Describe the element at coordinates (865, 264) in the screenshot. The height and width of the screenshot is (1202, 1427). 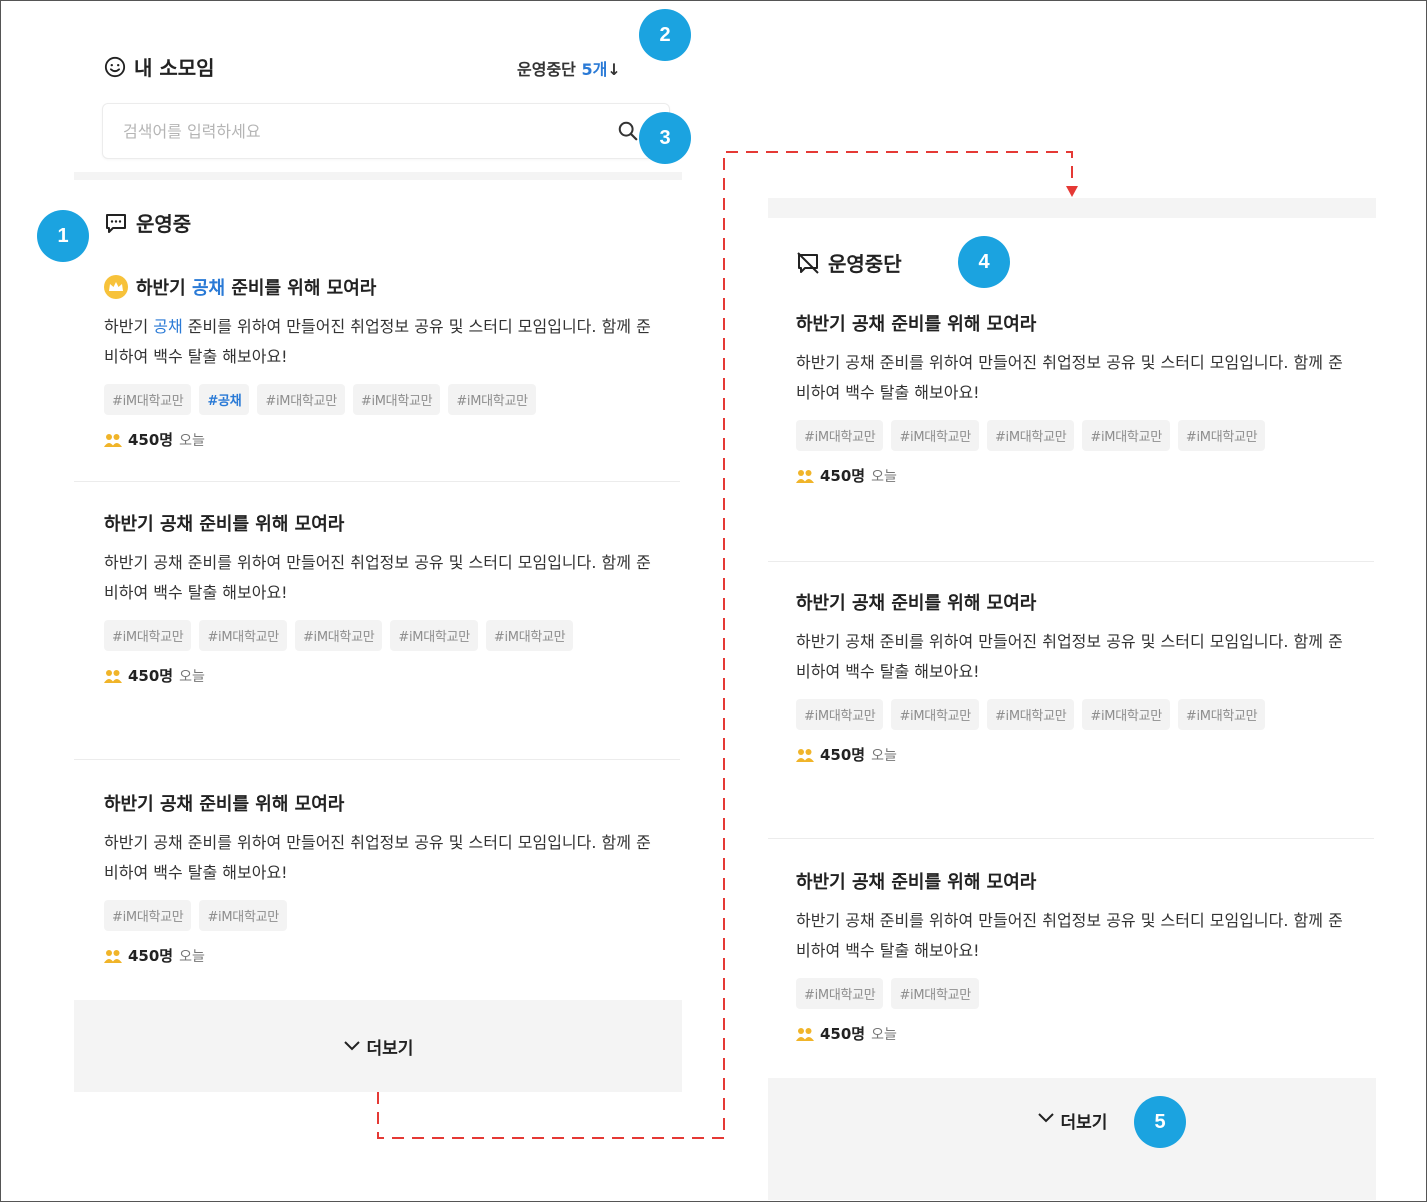
I see `section-title-text: 운영중단` at that location.